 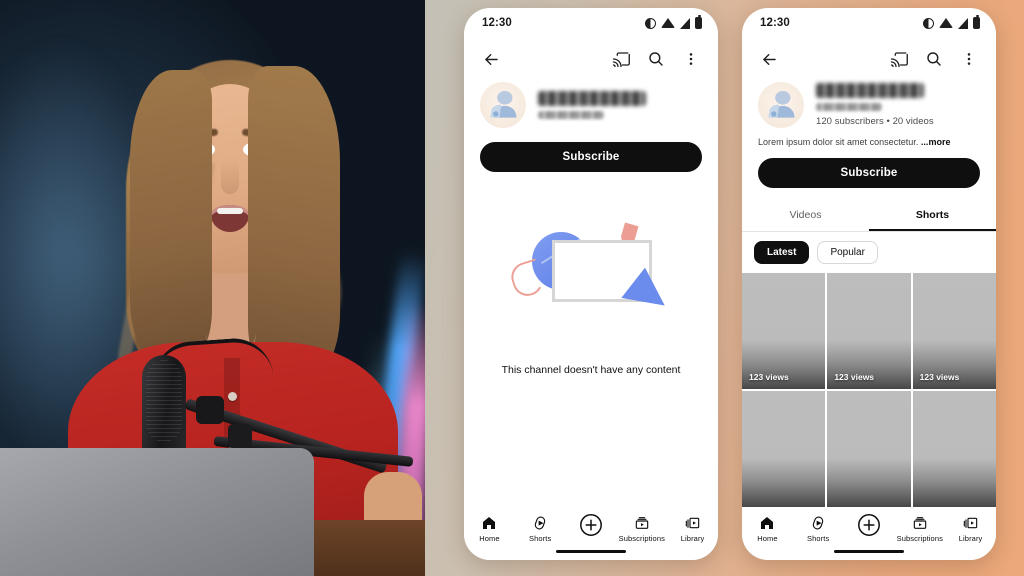 I want to click on illustration-triangle, so click(x=646, y=285).